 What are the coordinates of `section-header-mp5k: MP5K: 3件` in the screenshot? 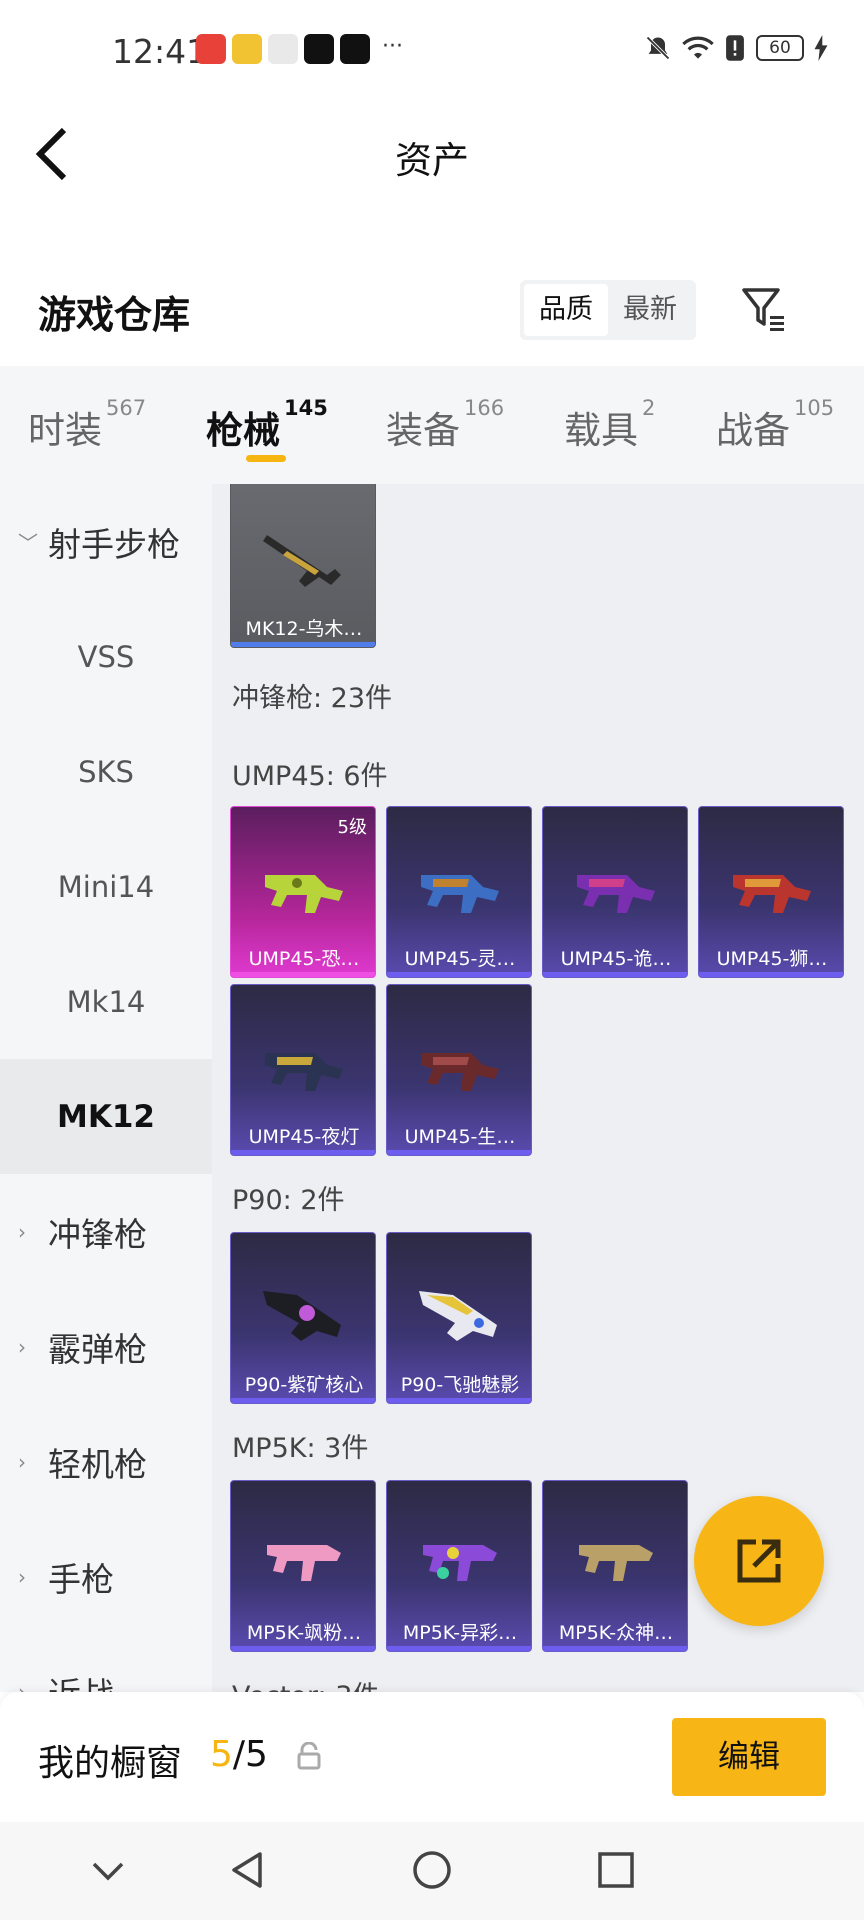 It's located at (300, 1448).